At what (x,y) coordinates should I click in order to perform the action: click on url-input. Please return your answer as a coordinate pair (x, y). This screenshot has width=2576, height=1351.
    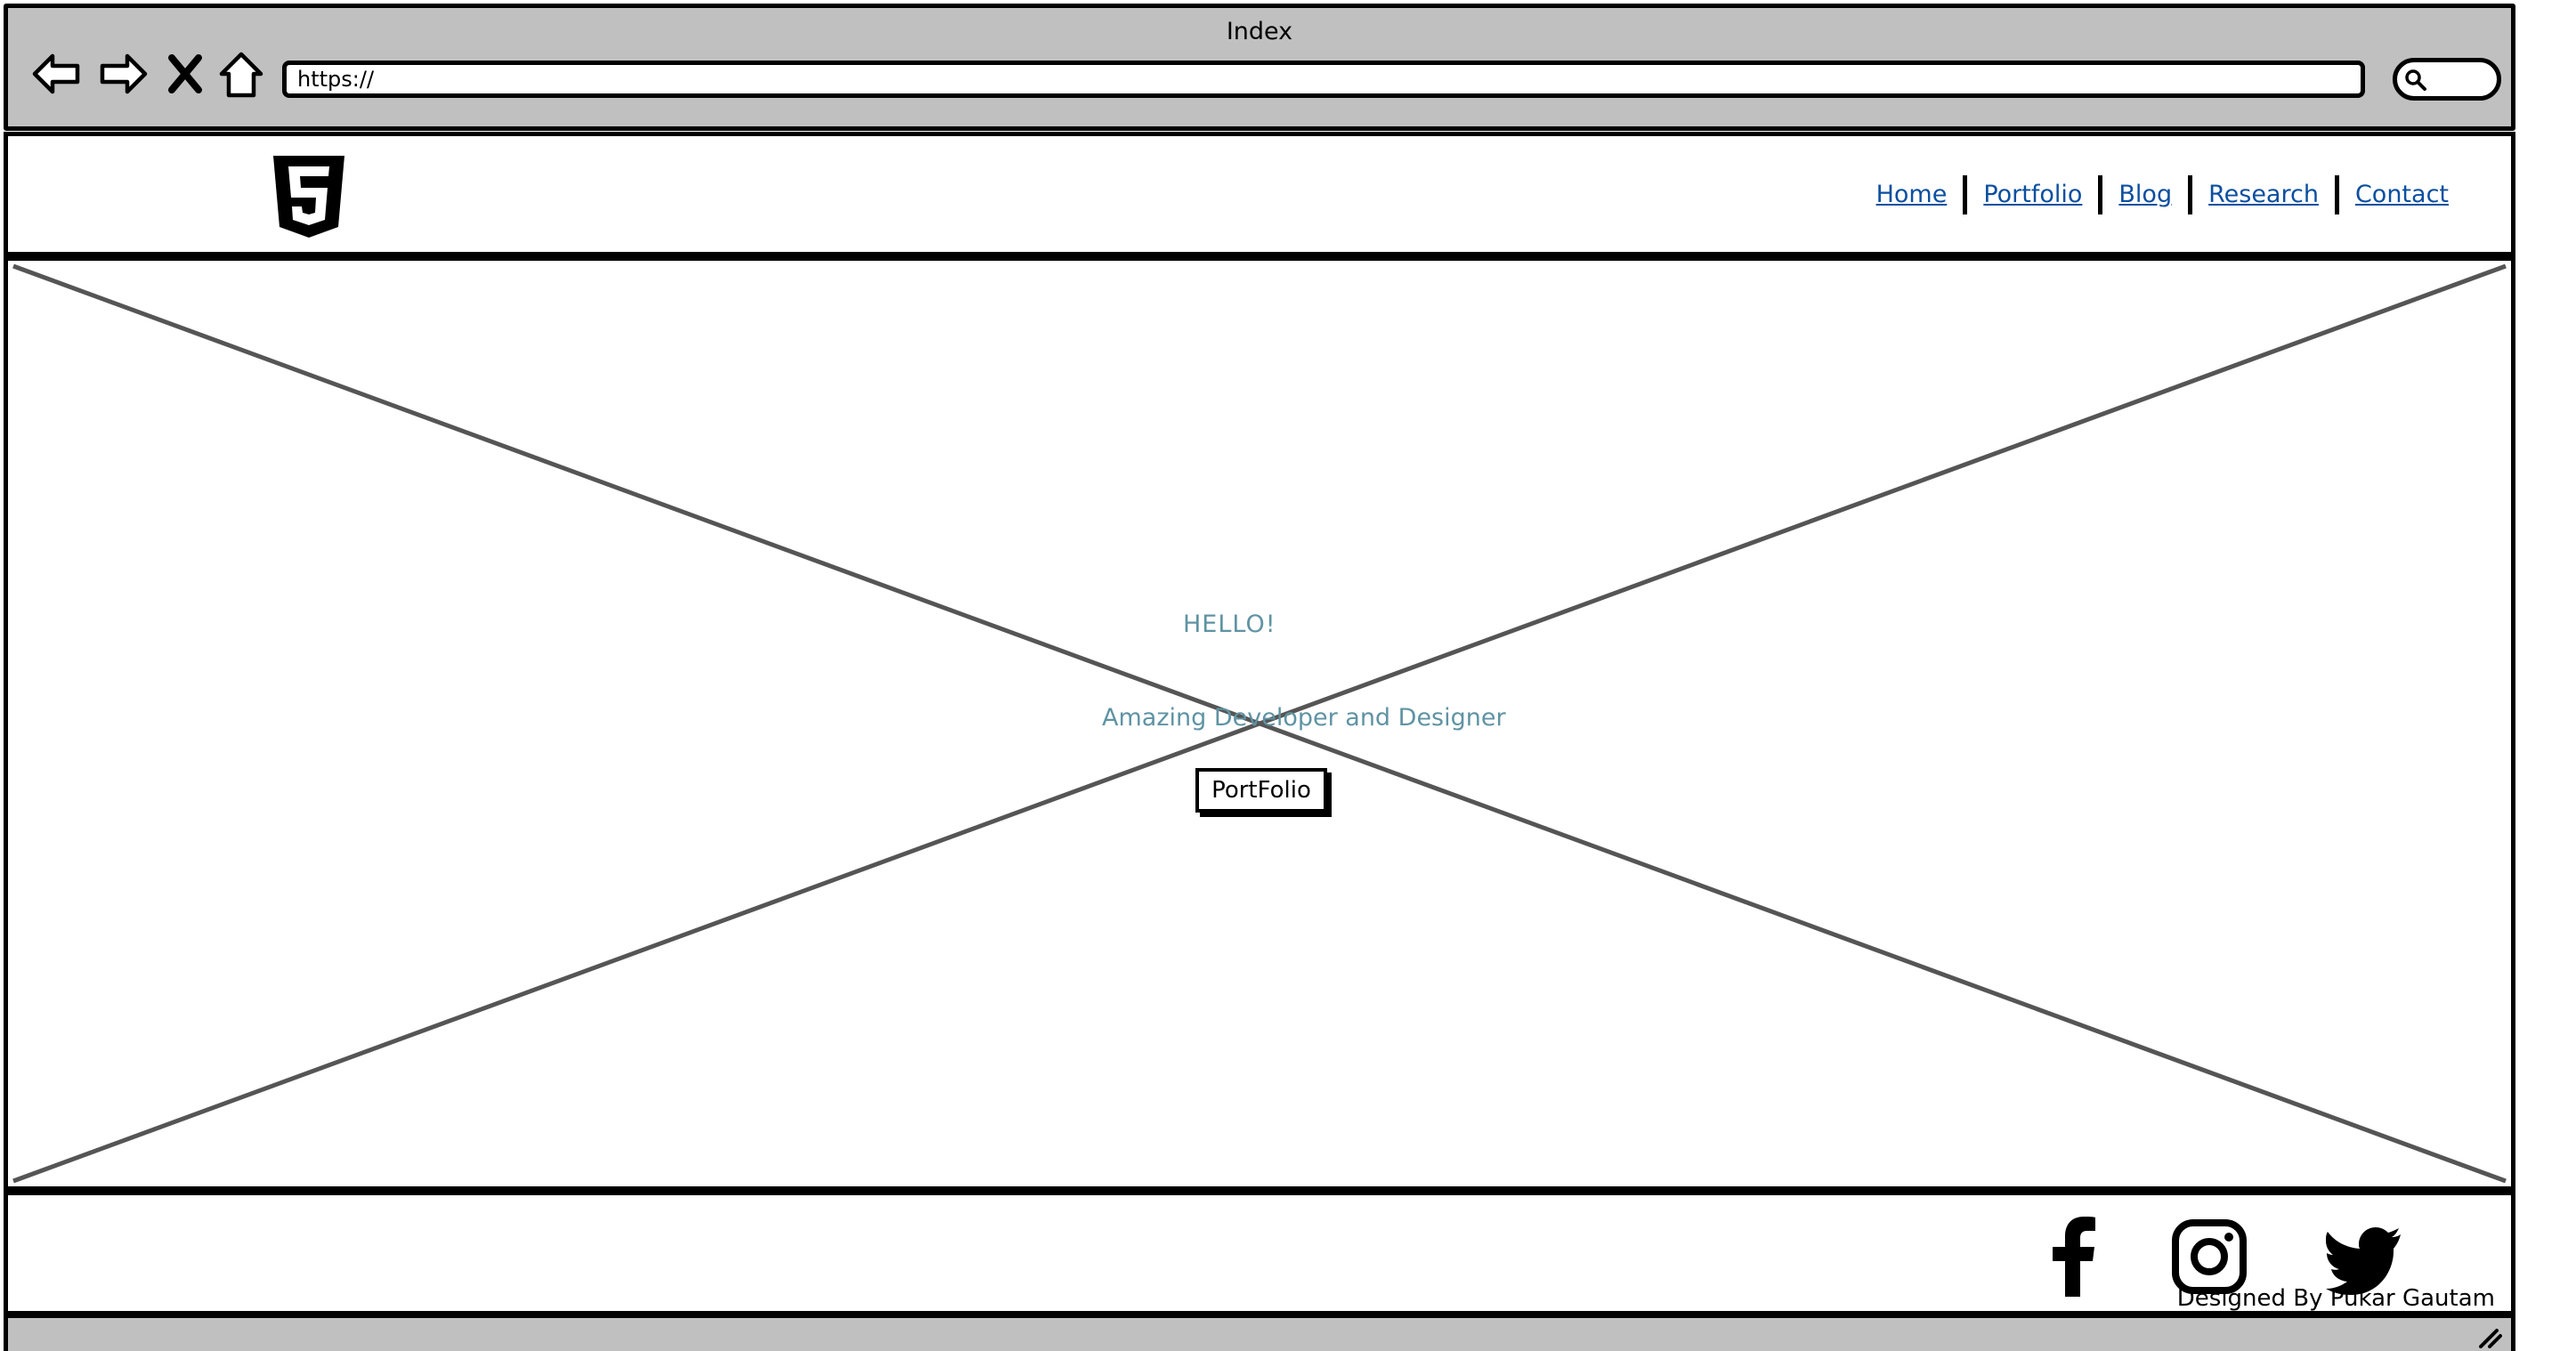
    Looking at the image, I should click on (1324, 79).